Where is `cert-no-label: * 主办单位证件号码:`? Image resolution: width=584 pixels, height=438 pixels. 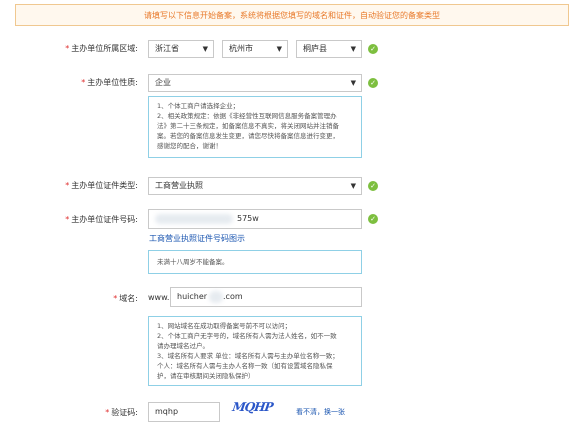 cert-no-label: * 主办单位证件号码: is located at coordinates (78, 219).